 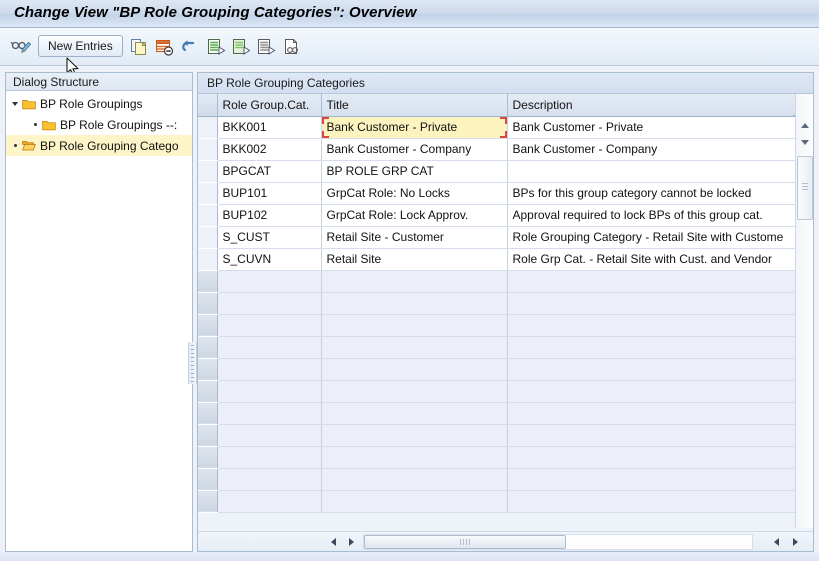 I want to click on cell-code: S_CUVN, so click(x=269, y=259).